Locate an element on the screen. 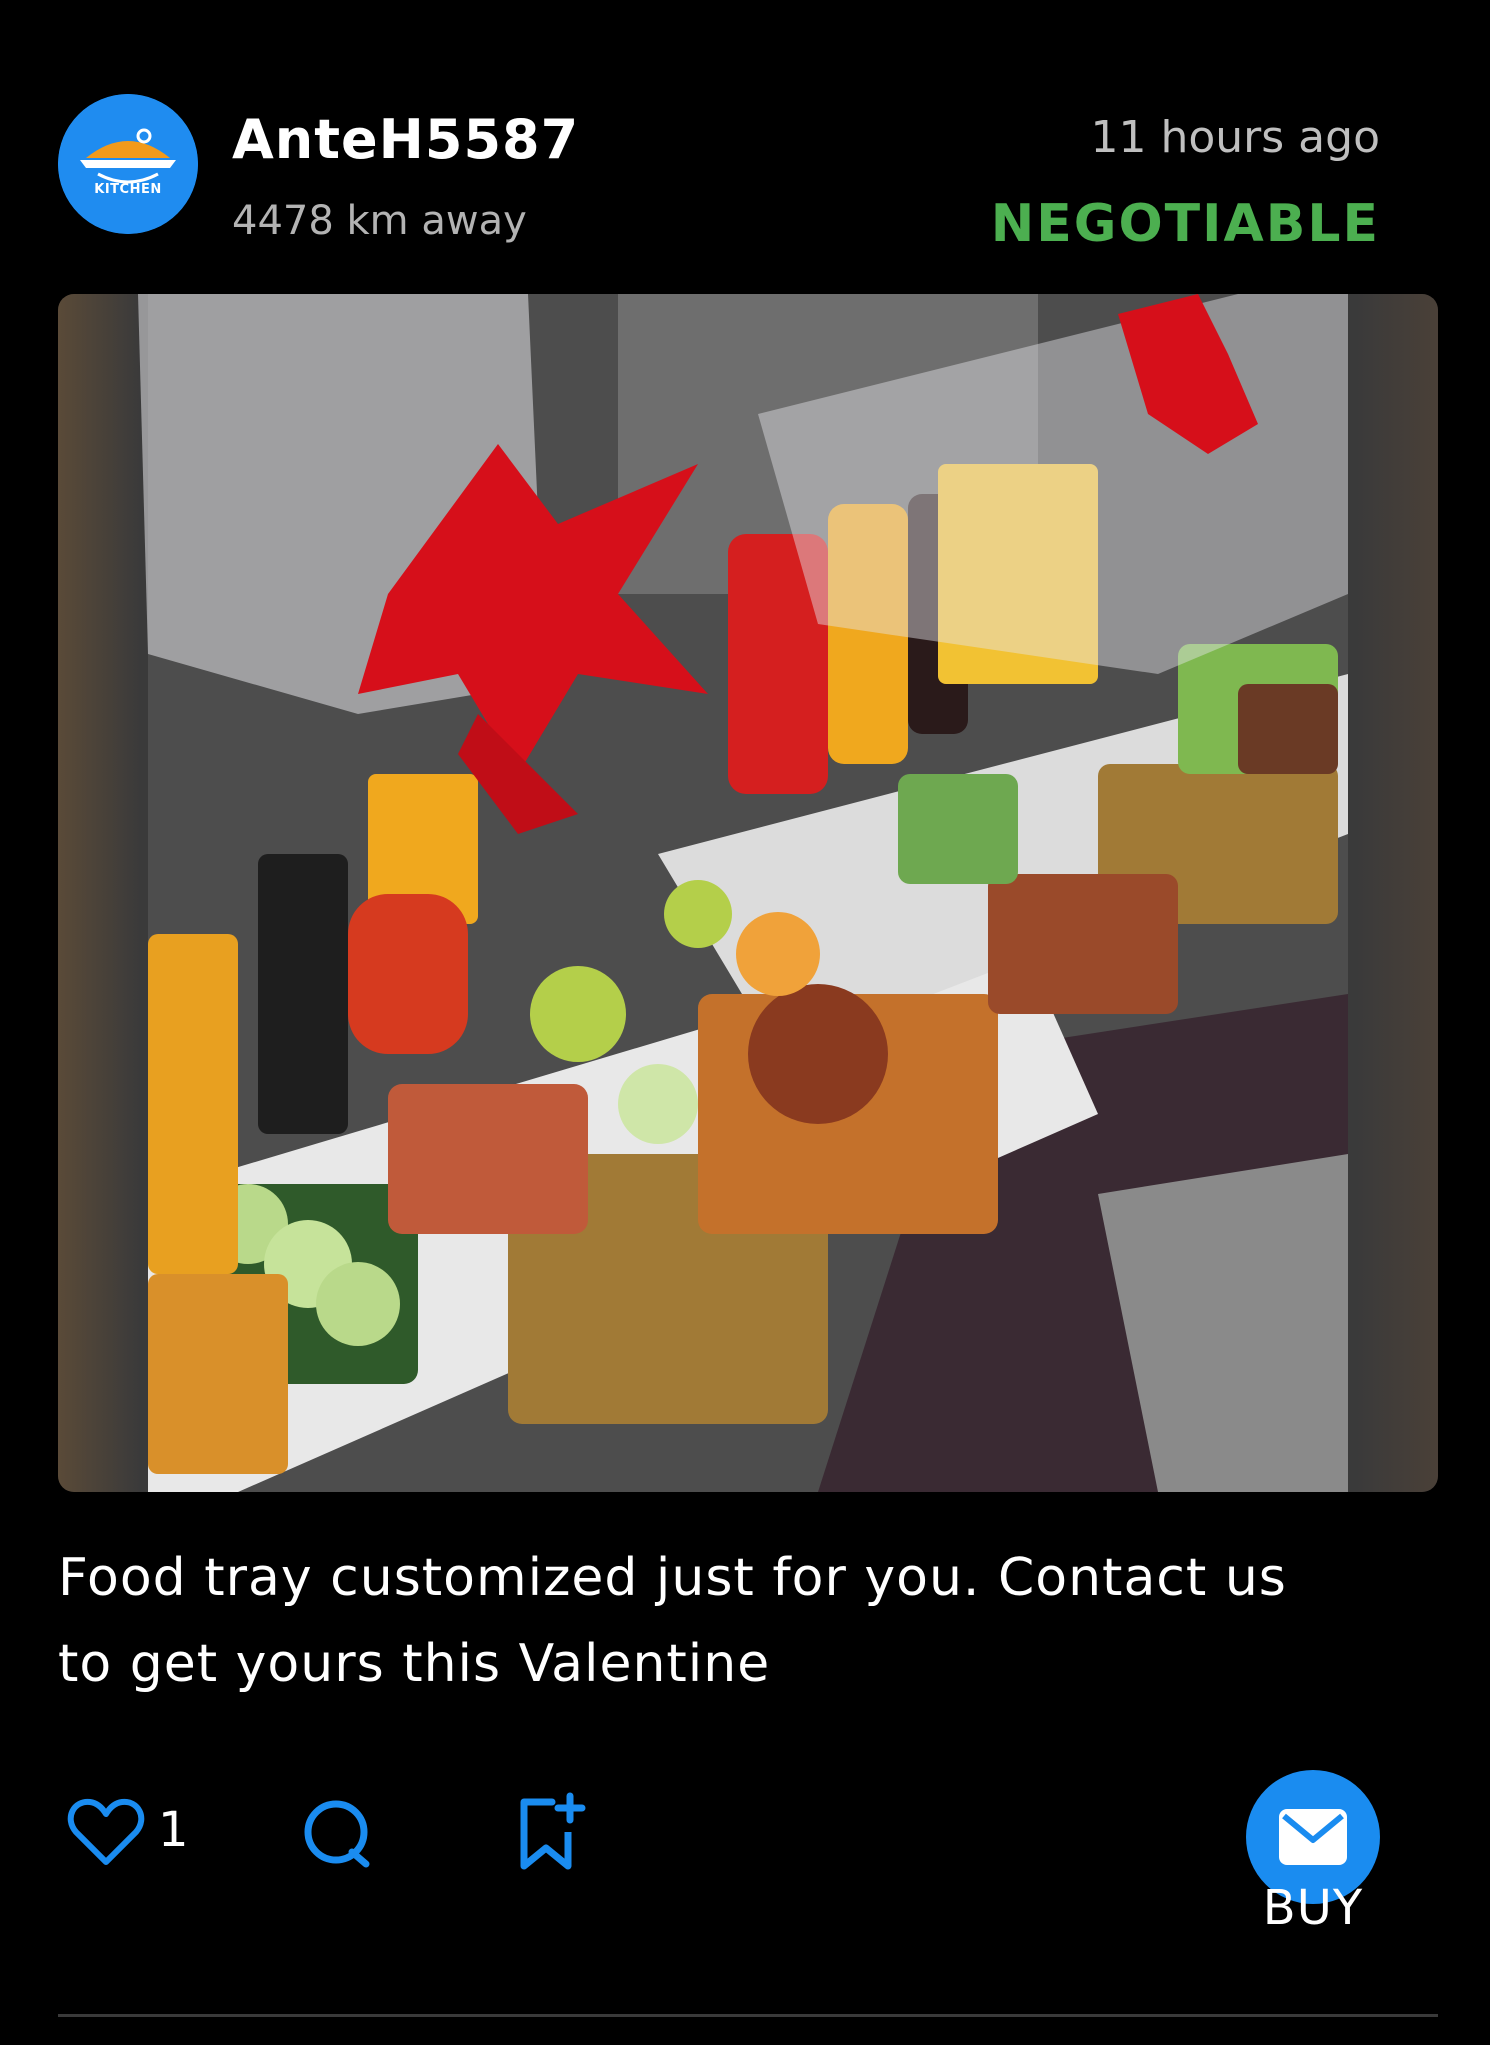 The image size is (1490, 2045). caption-line-2: to get yours this Valentine is located at coordinates (414, 1664).